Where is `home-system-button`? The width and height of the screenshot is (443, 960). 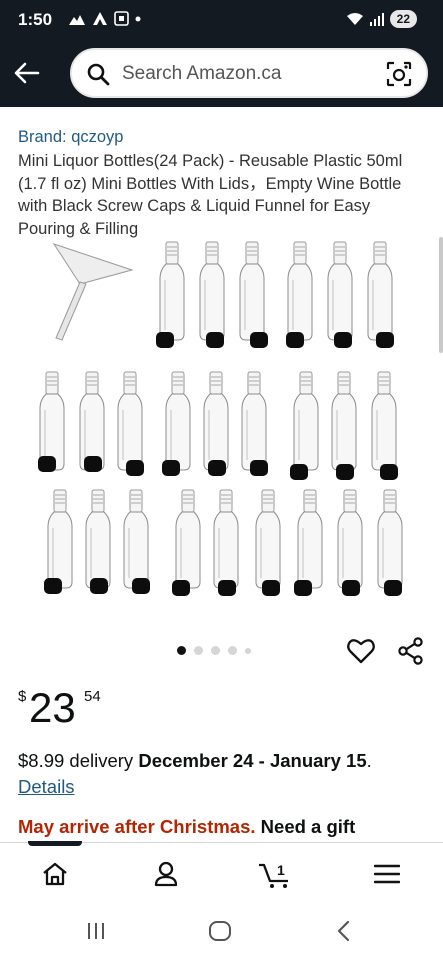 home-system-button is located at coordinates (220, 933).